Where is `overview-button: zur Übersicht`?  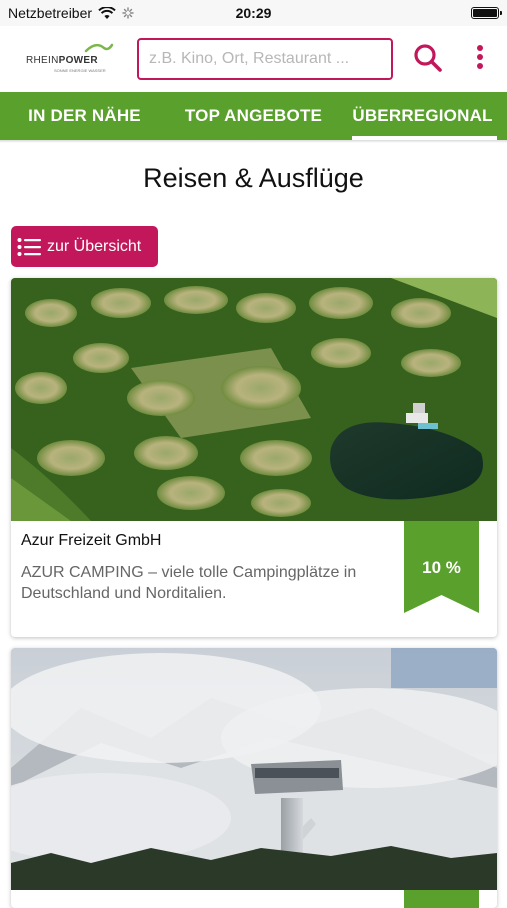 overview-button: zur Übersicht is located at coordinates (84, 246).